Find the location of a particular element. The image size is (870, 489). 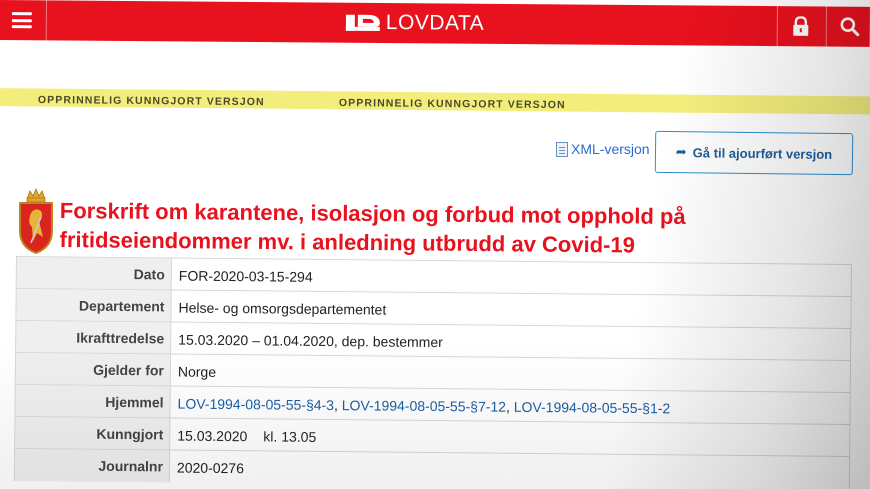

lovdata-logo: LOVDATA is located at coordinates (415, 23).